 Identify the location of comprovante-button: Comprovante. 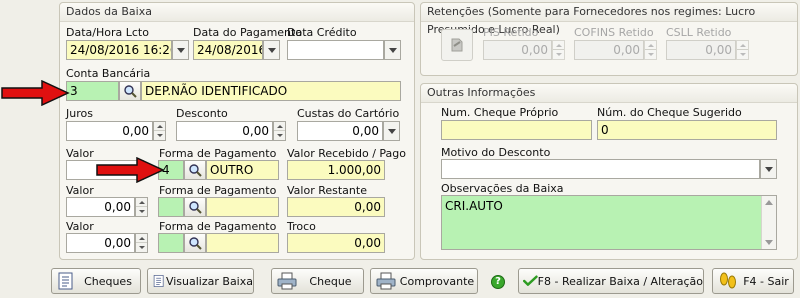
(424, 281).